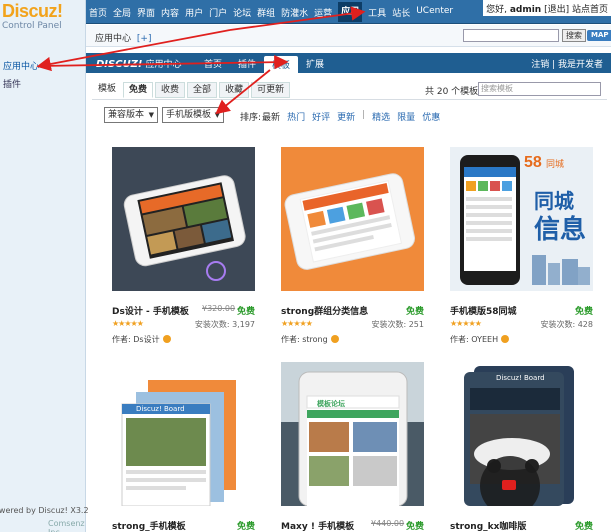  What do you see at coordinates (271, 116) in the screenshot?
I see `sort-newest: 最新` at bounding box center [271, 116].